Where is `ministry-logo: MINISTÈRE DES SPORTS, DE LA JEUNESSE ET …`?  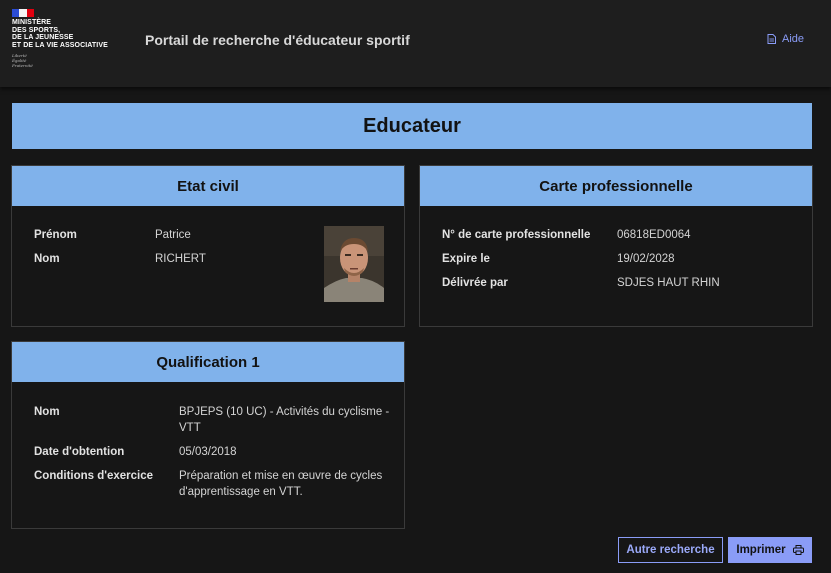
ministry-logo: MINISTÈRE DES SPORTS, DE LA JEUNESSE ET … is located at coordinates (72, 38).